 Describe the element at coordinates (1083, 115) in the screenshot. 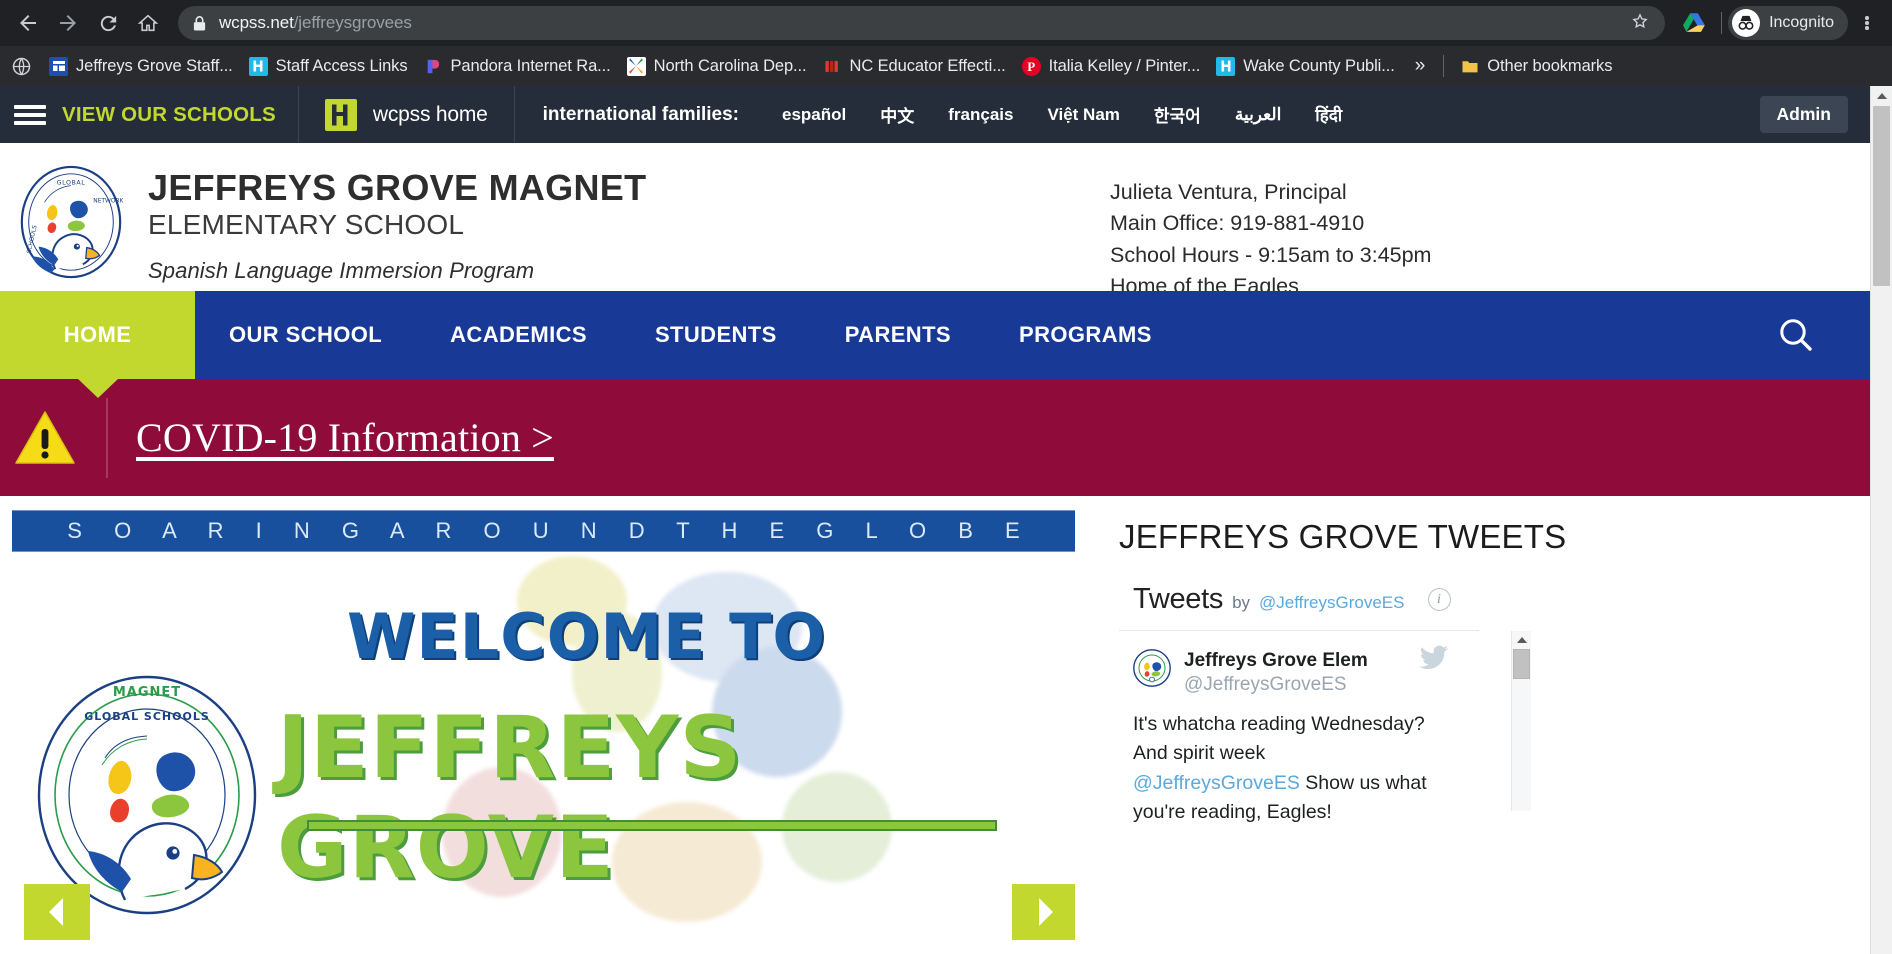

I see `language-link-vi: Việt Nam` at that location.